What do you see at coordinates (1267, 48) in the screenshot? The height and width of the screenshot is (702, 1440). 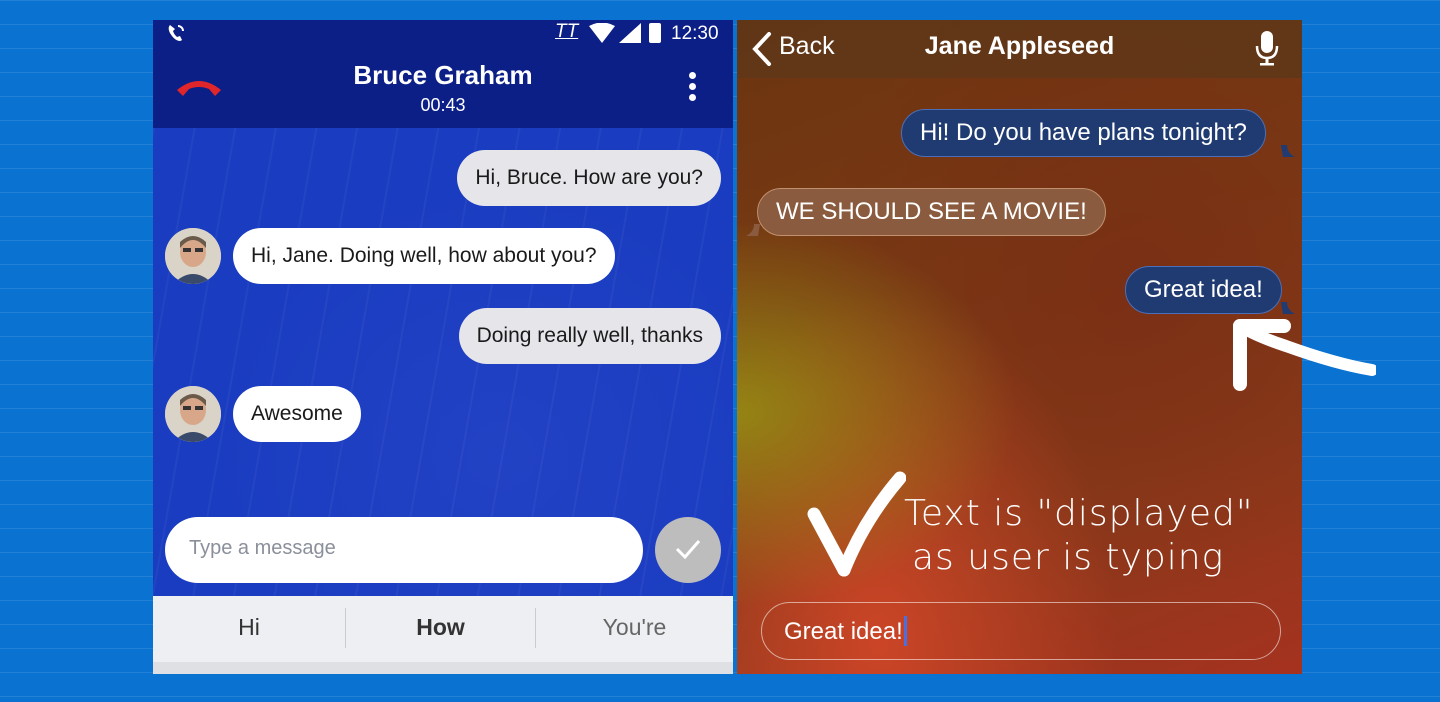 I see `microphone-icon` at bounding box center [1267, 48].